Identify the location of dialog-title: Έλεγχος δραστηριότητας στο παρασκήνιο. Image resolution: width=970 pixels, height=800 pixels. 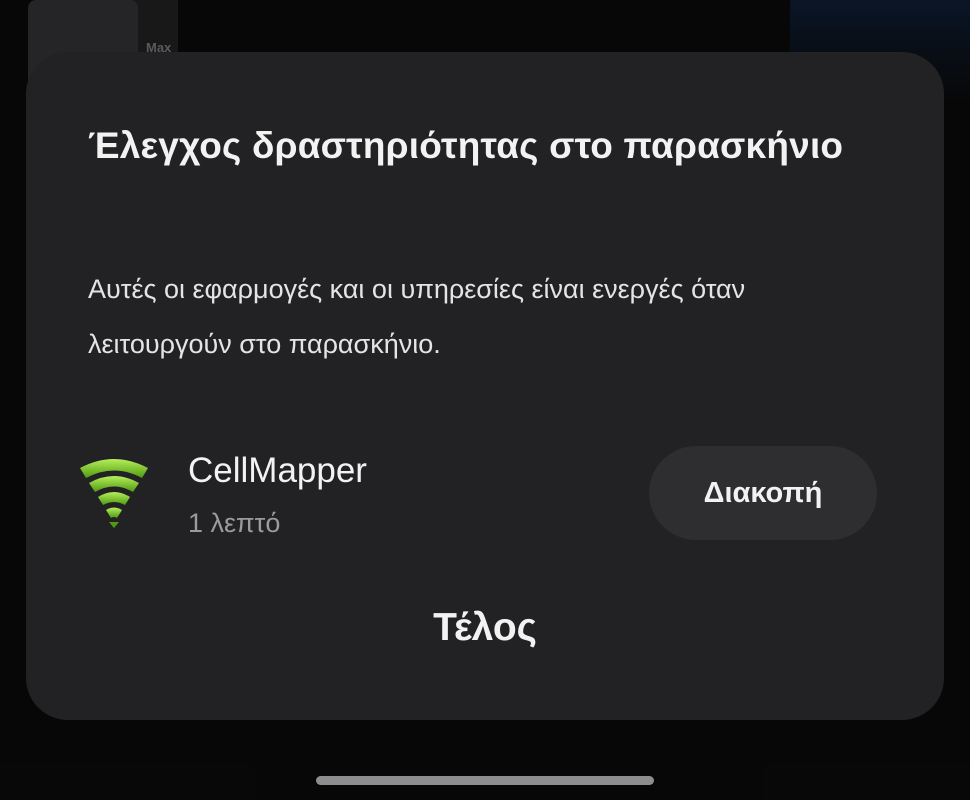
(466, 145).